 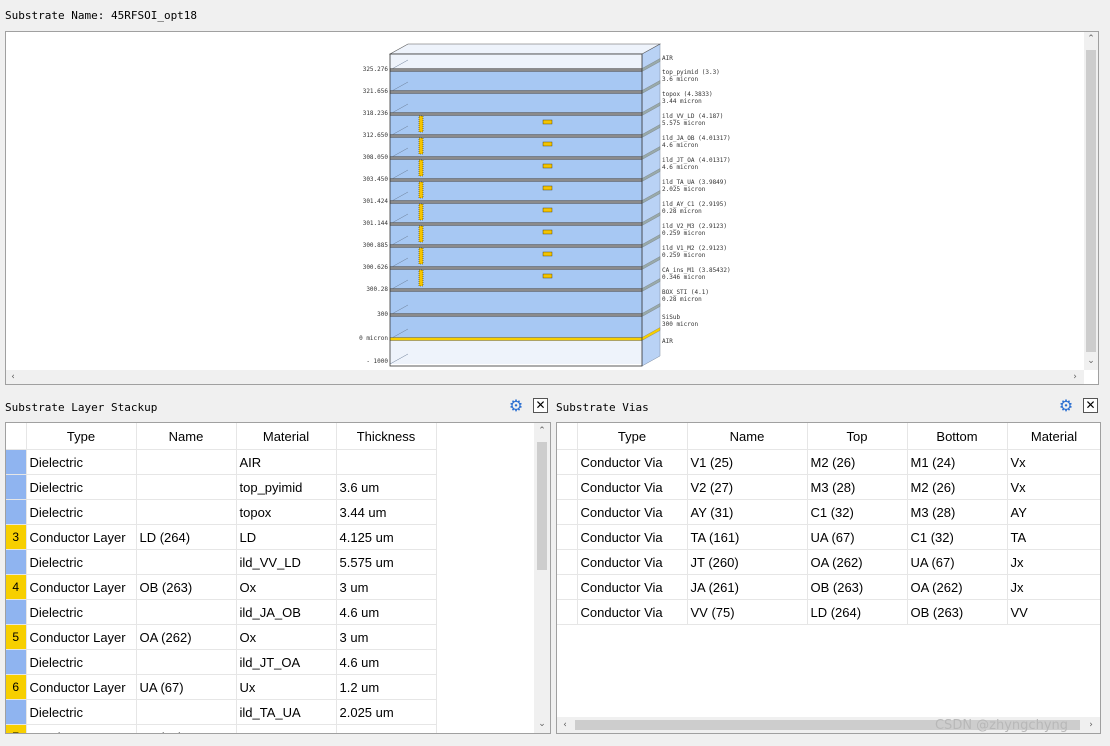 I want to click on cell-top: UA (67), so click(x=857, y=537).